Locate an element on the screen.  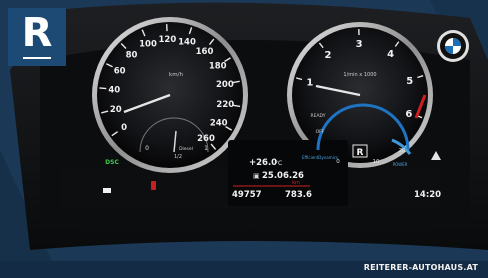
speed-tick-label: 60 is located at coordinates (120, 71).